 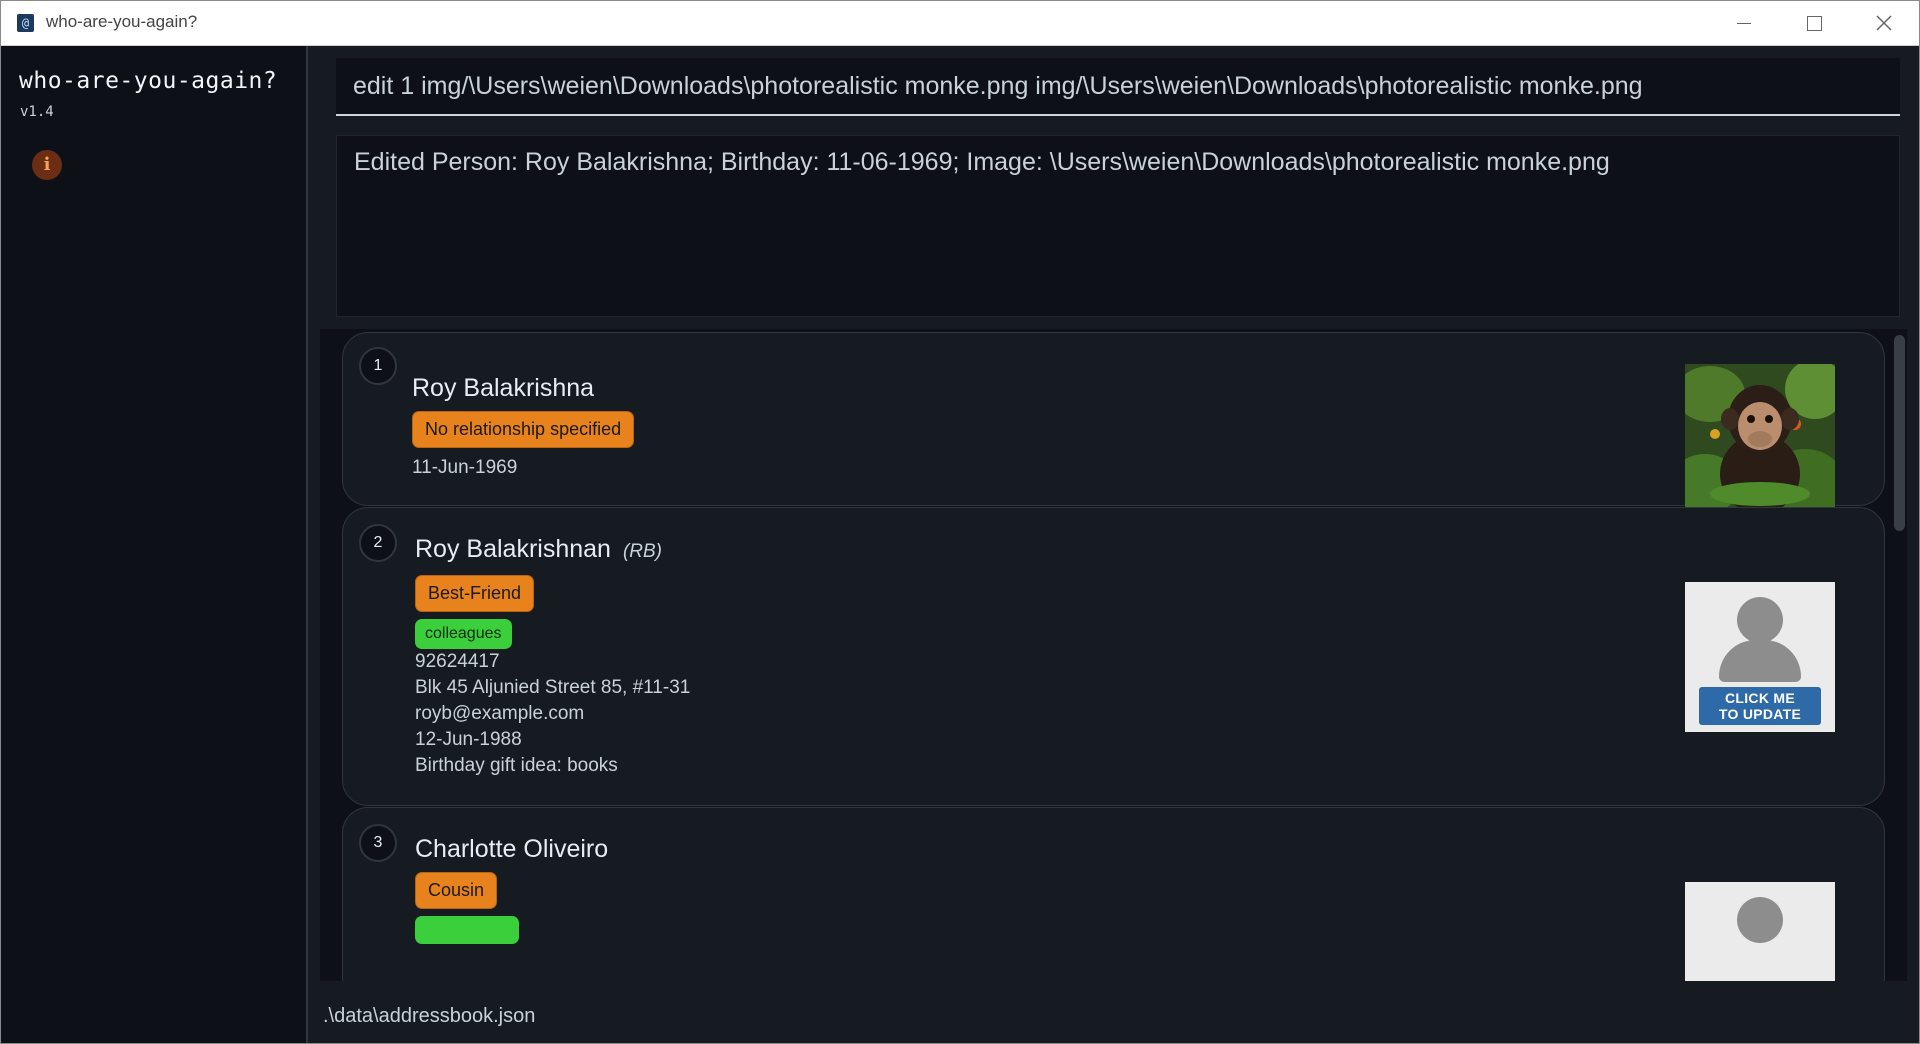 I want to click on person-name-row: Roy Balakrishnan (RB), so click(x=552, y=550).